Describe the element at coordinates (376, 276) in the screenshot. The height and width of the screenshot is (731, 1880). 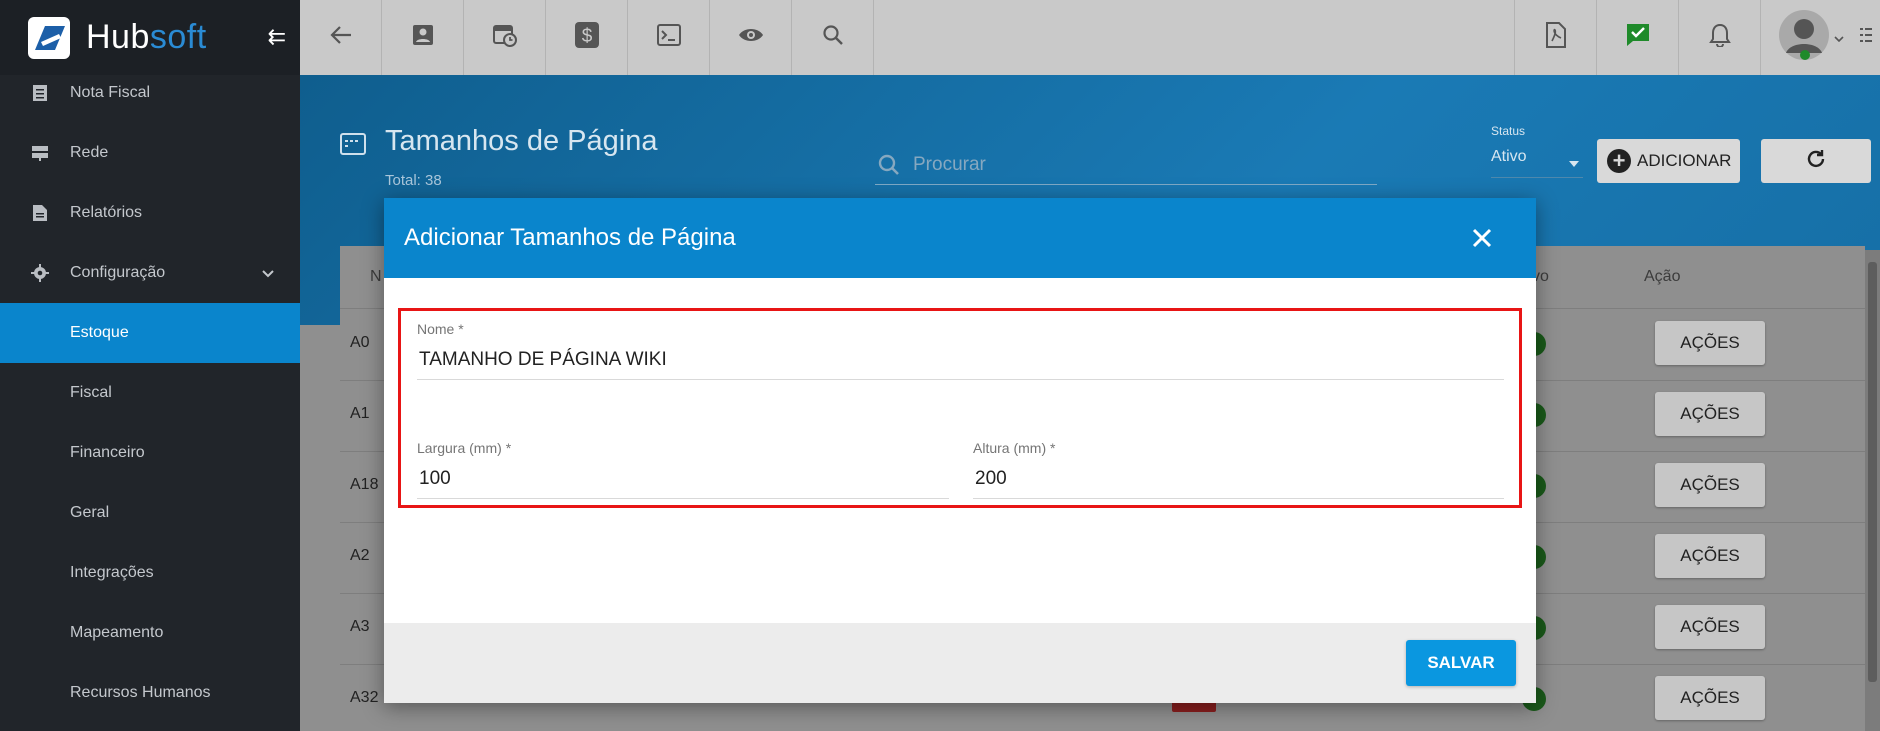
I see `table-header-name: N` at that location.